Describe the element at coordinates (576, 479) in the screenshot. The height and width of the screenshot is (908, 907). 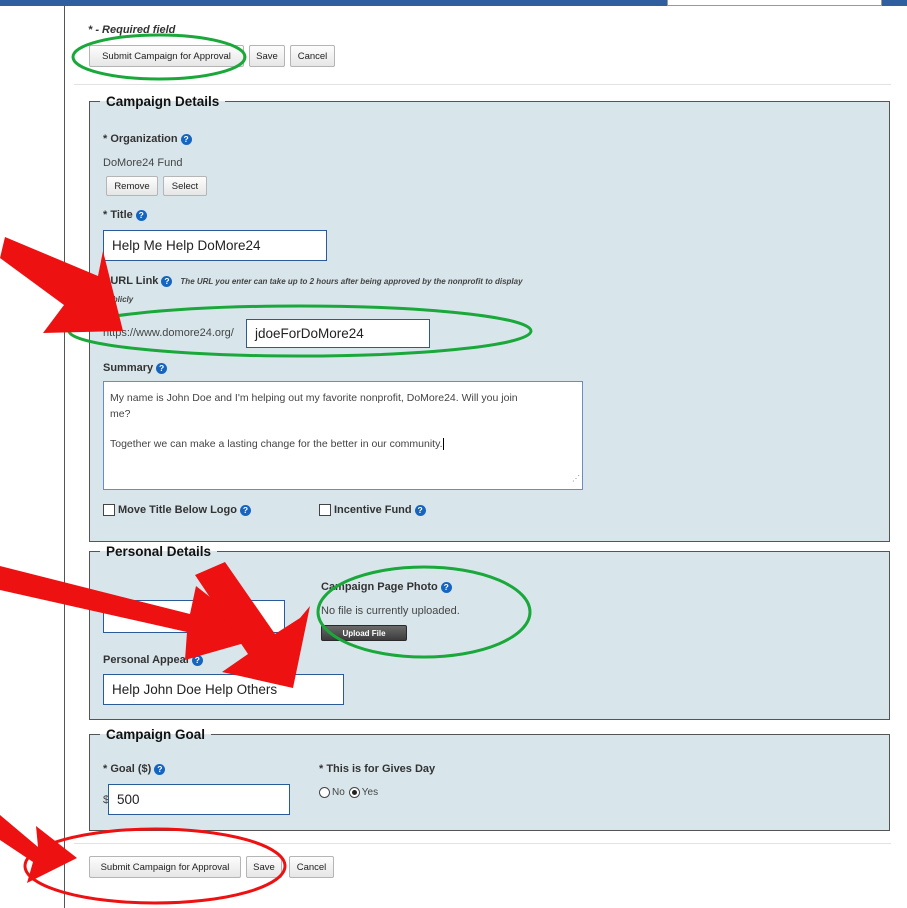
I see `resize-grip-icon: ⋰` at that location.